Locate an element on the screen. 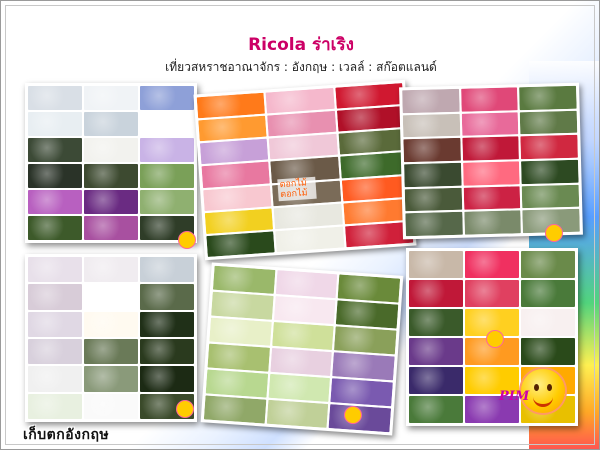  collage-blossoms is located at coordinates (111, 338).